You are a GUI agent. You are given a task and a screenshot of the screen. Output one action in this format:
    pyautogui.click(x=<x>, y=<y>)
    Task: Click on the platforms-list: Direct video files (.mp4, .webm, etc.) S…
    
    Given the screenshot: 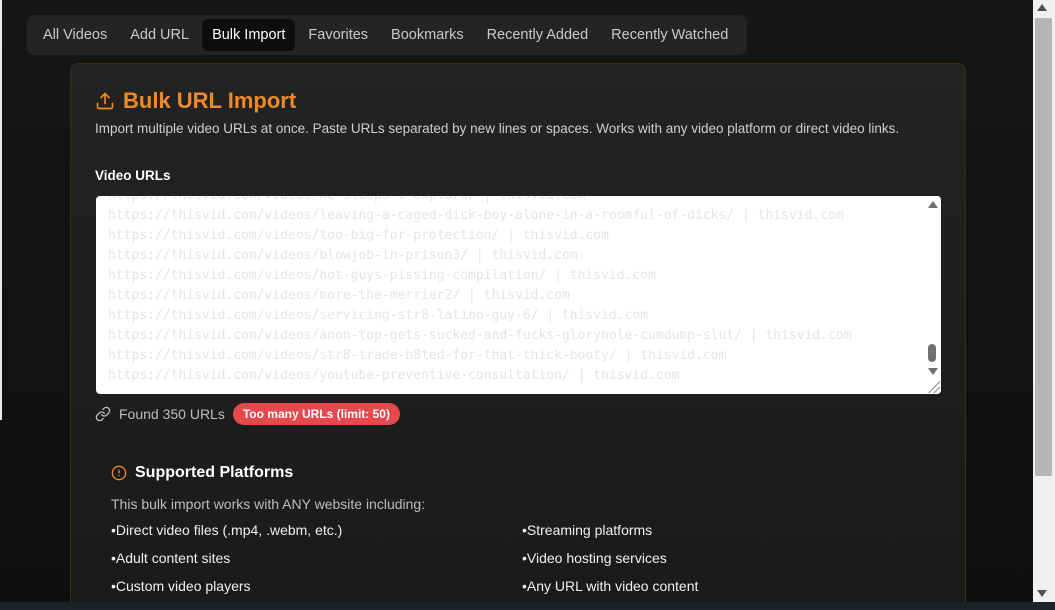 What is the action you would take?
    pyautogui.click(x=521, y=558)
    